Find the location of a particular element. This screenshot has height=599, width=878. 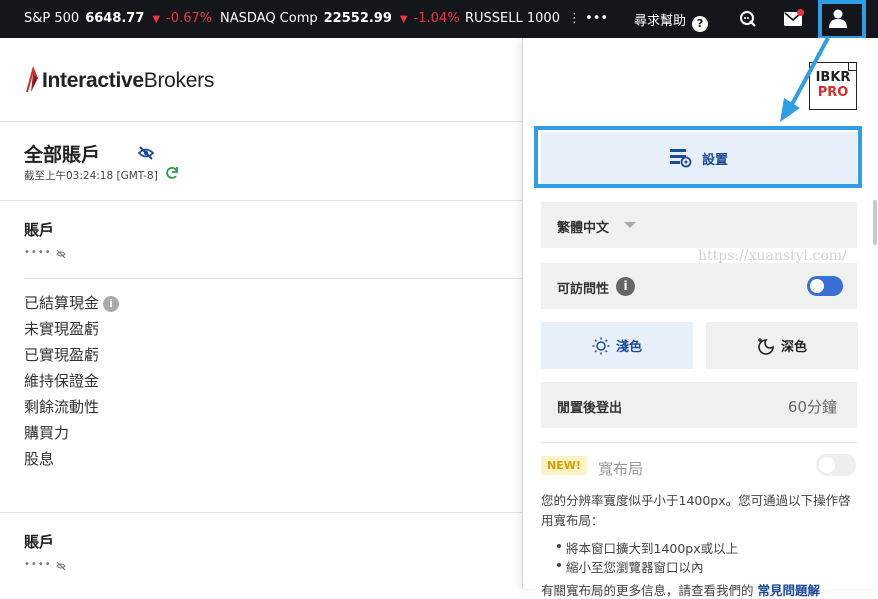

faq-link: 常見問題解 is located at coordinates (789, 590).